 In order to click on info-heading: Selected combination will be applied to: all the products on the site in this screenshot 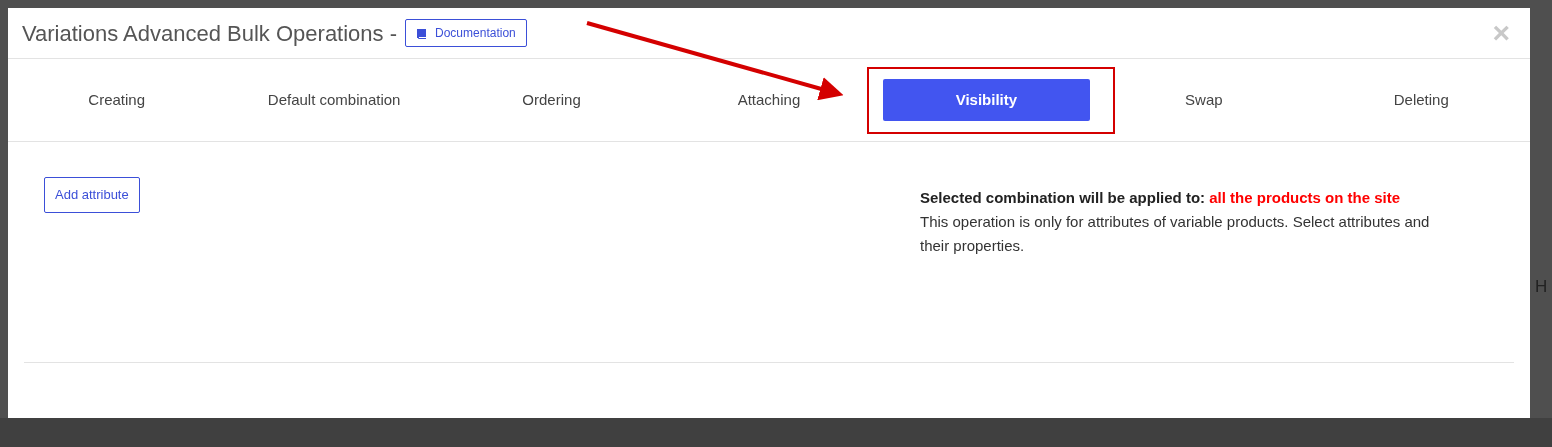, I will do `click(1161, 198)`.